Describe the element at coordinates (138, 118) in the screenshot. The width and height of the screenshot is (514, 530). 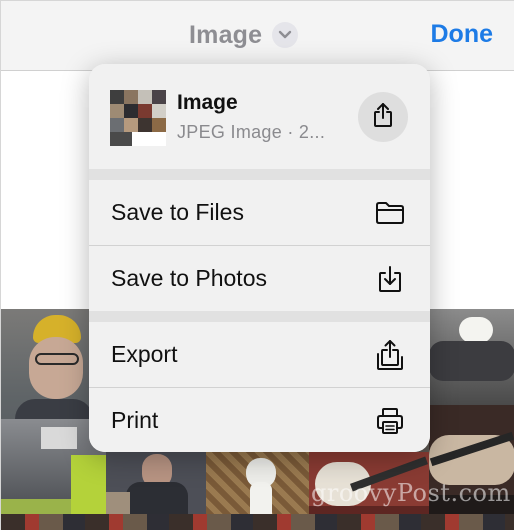
I see `image-thumbnail` at that location.